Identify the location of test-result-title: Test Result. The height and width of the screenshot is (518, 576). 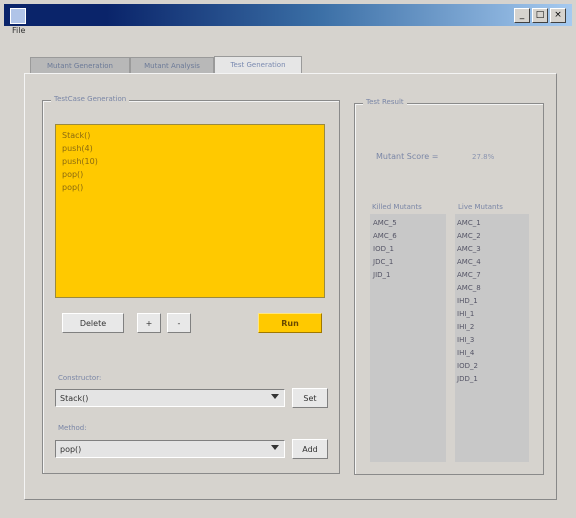
(385, 102).